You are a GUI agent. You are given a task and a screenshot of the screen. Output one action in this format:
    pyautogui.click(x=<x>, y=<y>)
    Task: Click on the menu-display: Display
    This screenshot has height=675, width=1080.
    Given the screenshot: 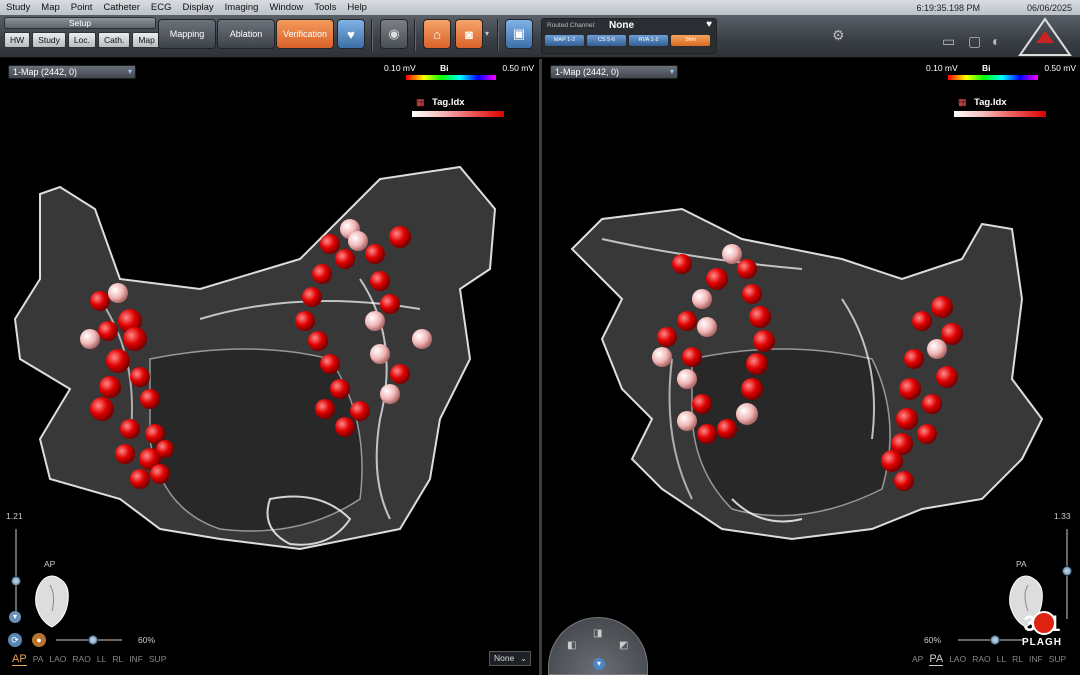 What is the action you would take?
    pyautogui.click(x=197, y=7)
    